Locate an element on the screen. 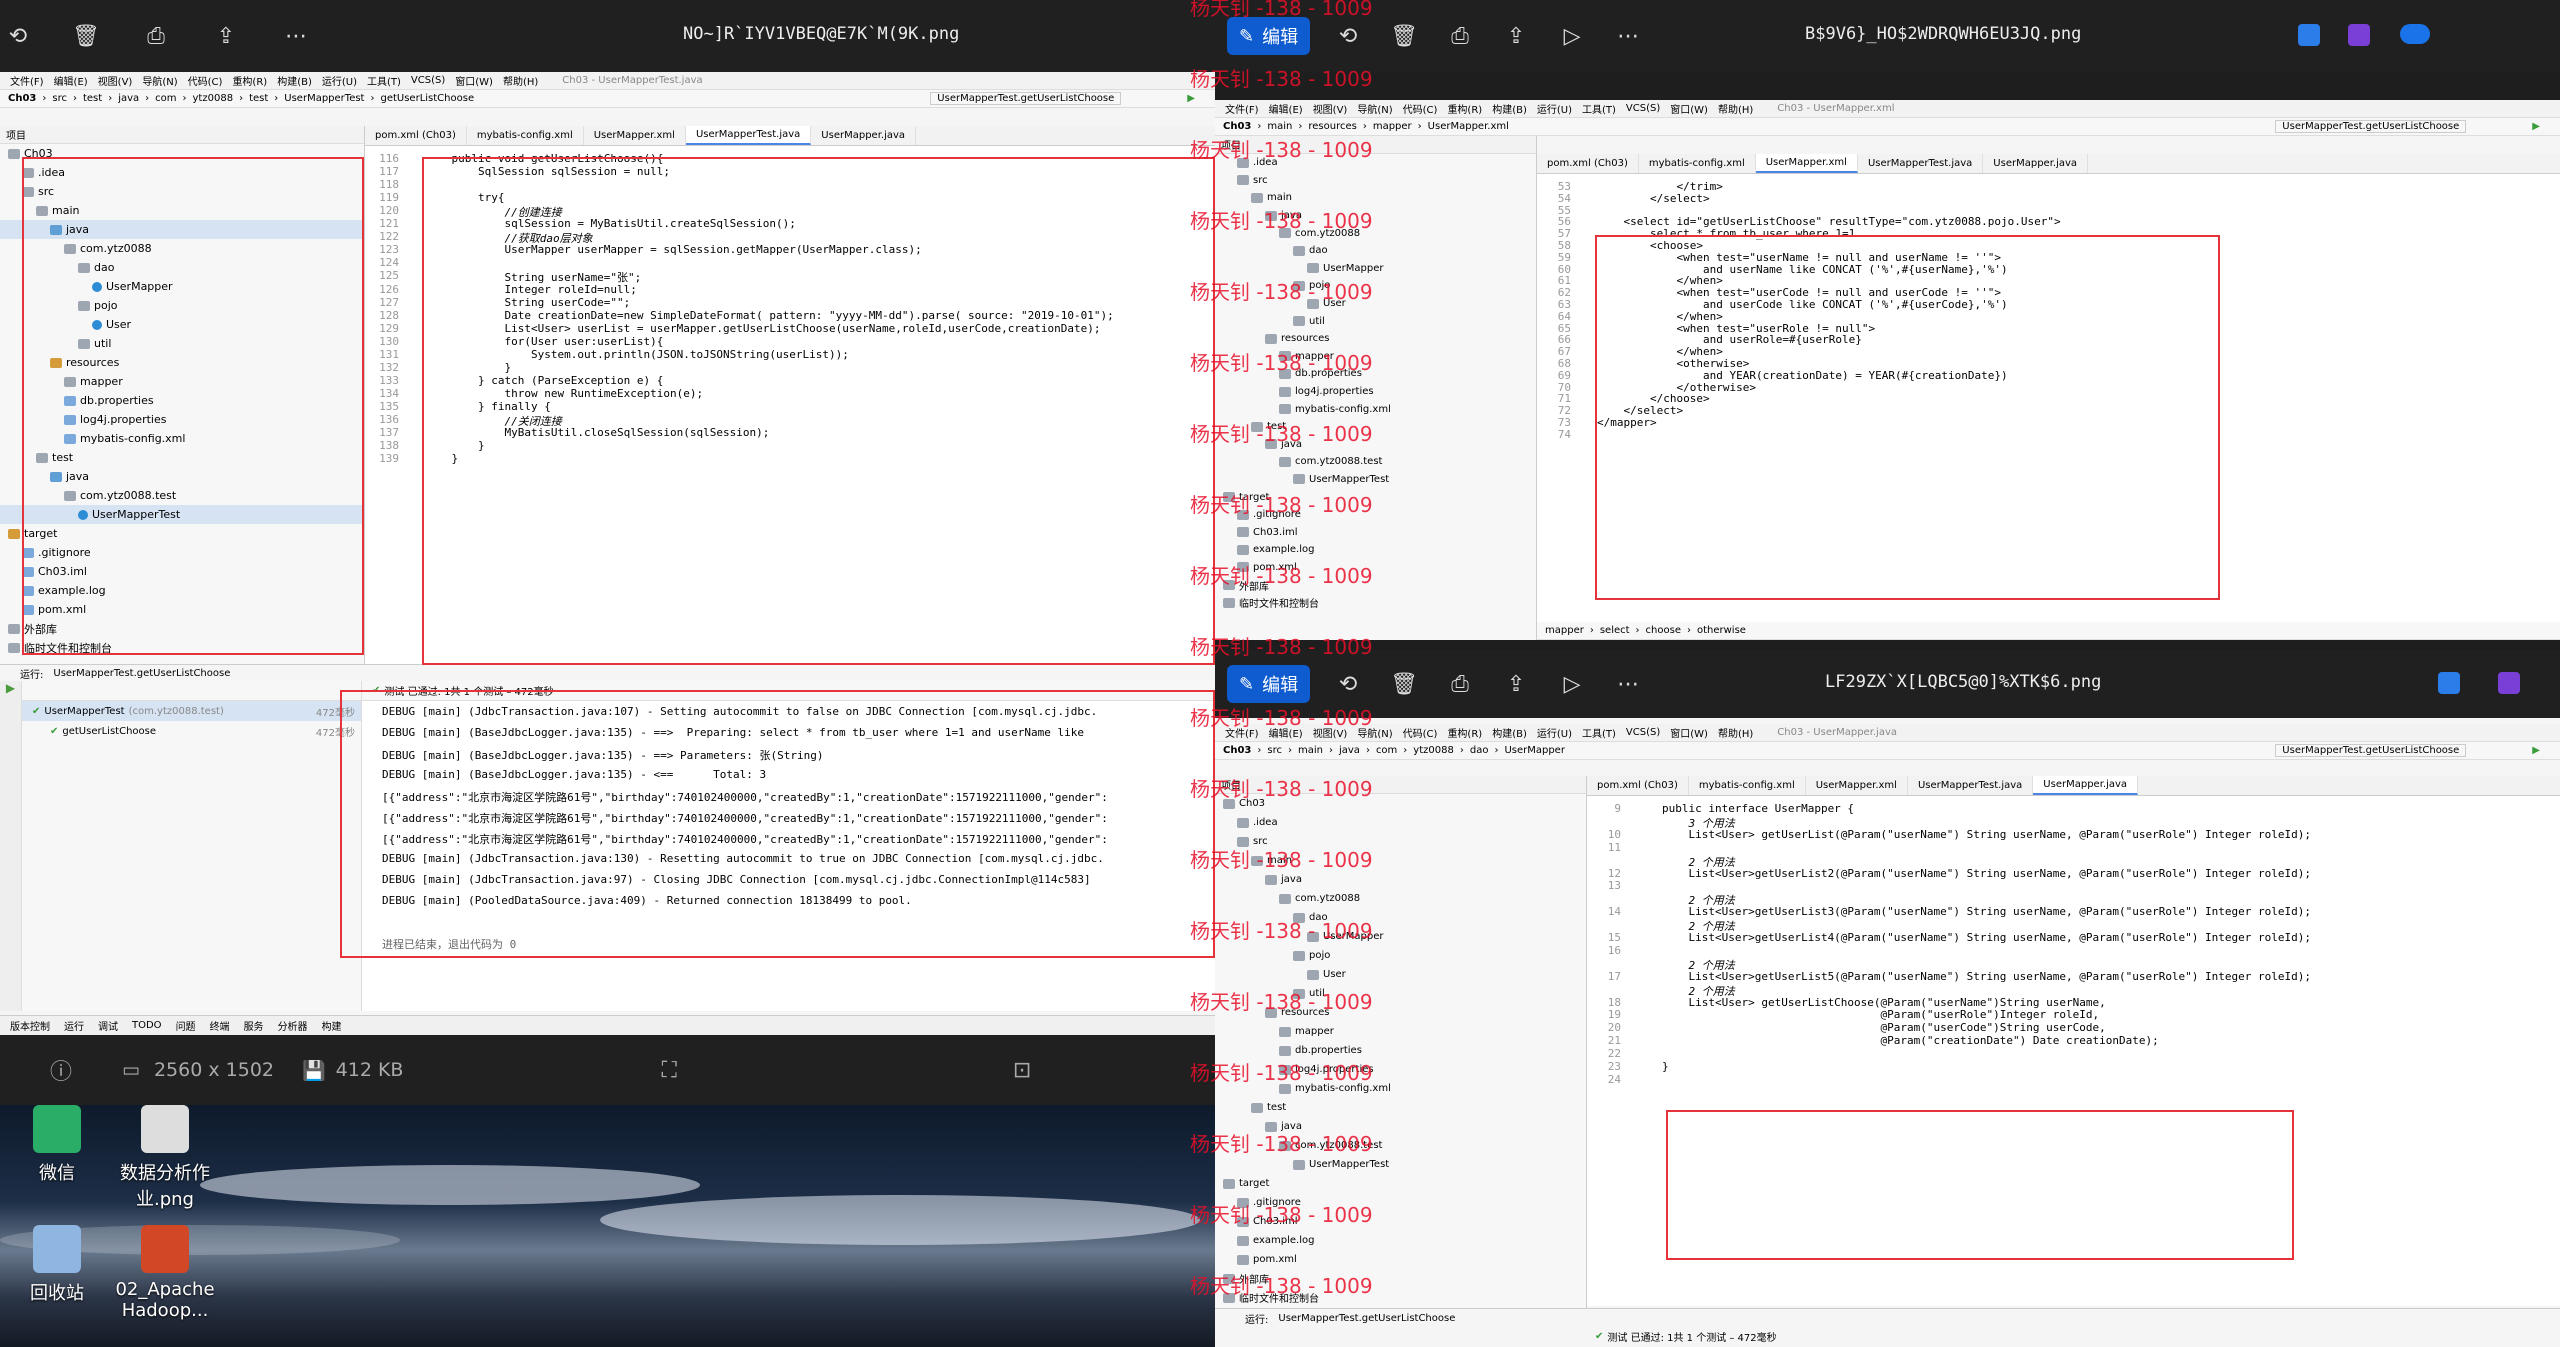 This screenshot has height=1347, width=2560. tree-item: example.log is located at coordinates (1375, 550).